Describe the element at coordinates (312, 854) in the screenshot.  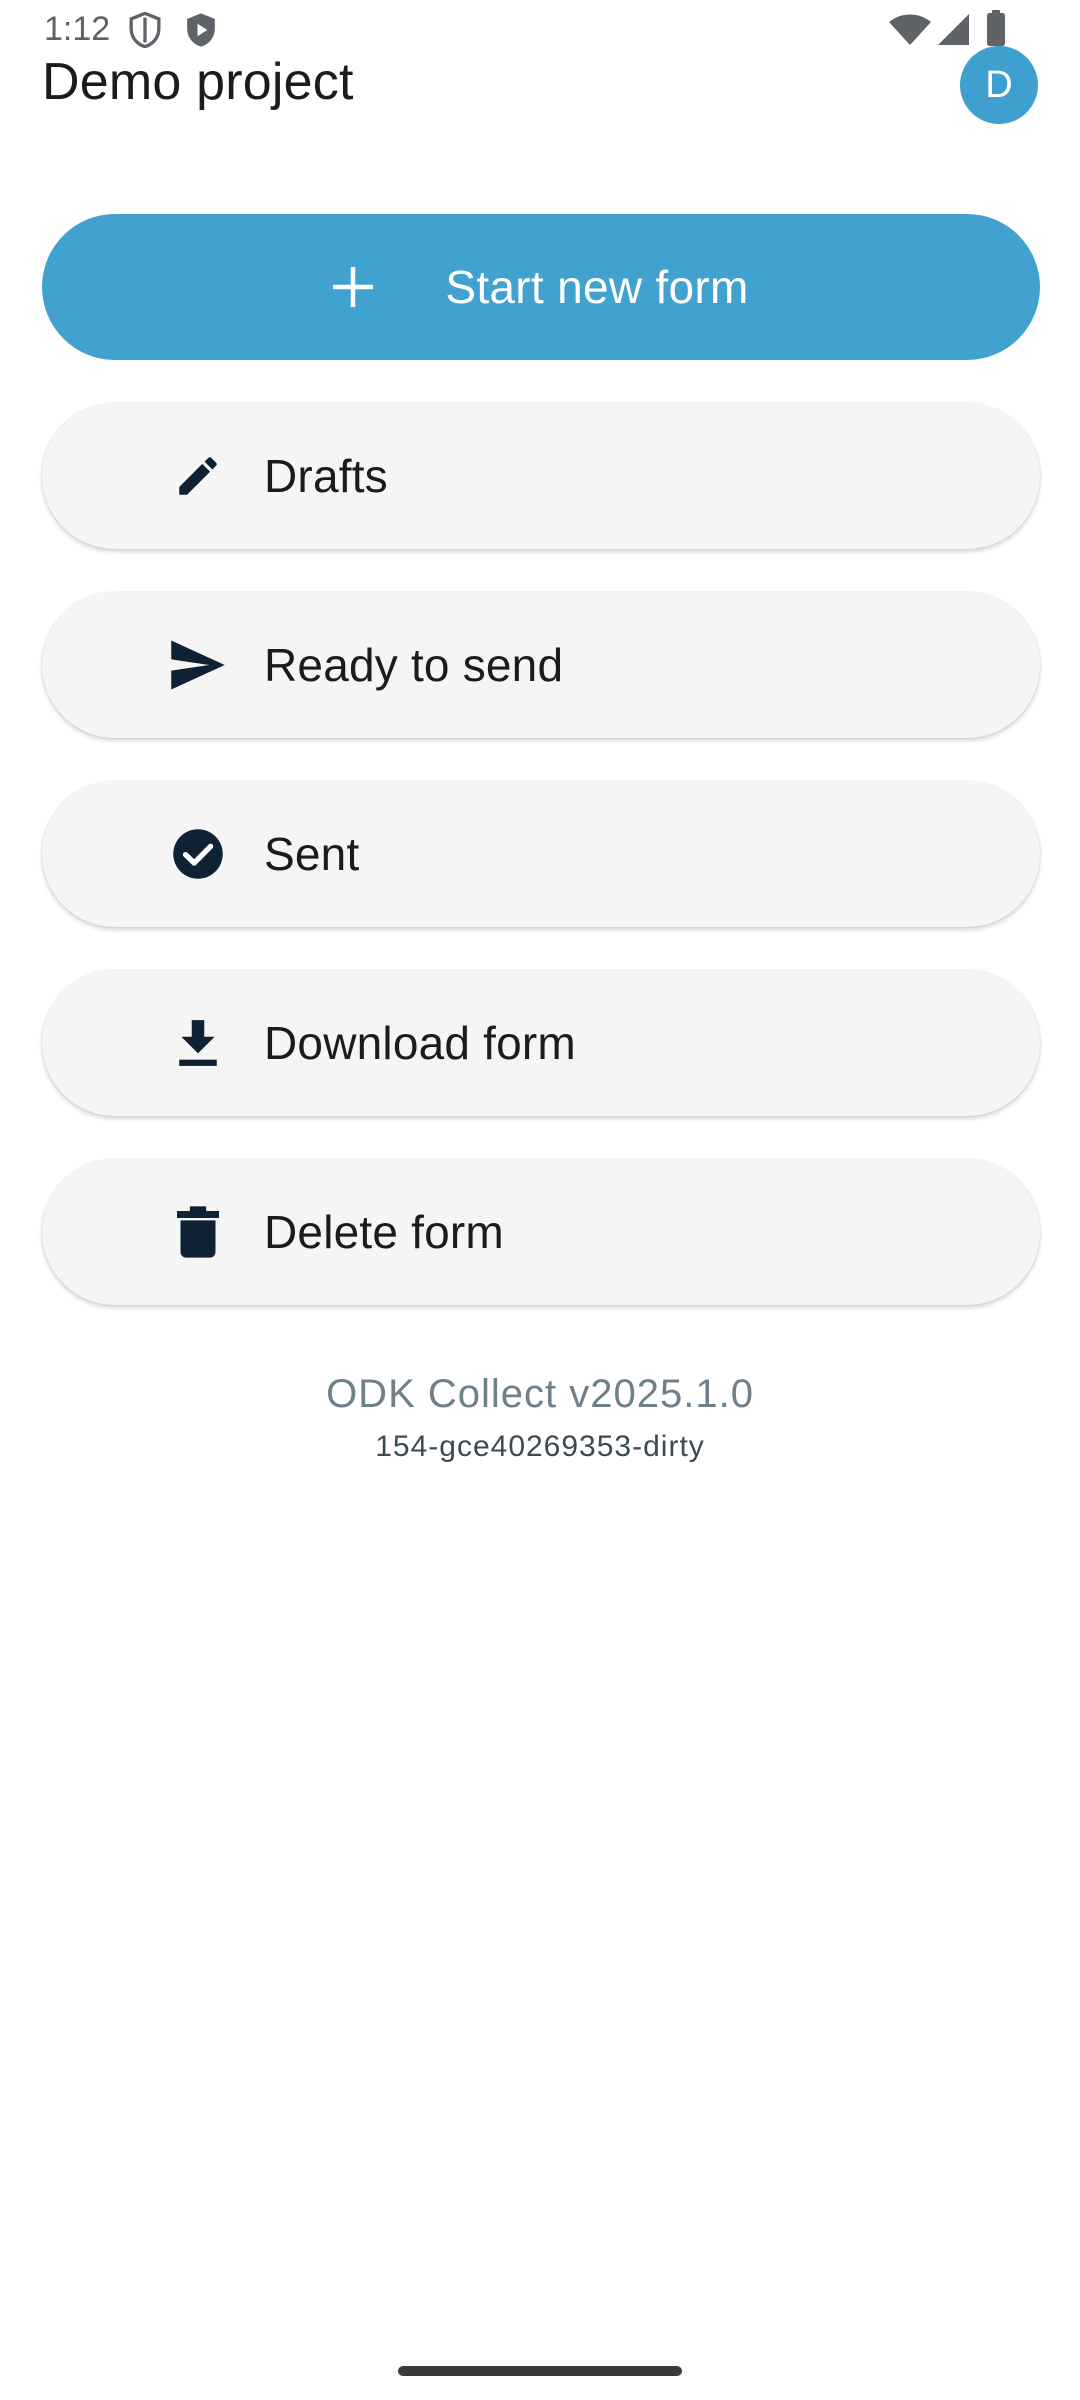
I see `sent-label: Sent` at that location.